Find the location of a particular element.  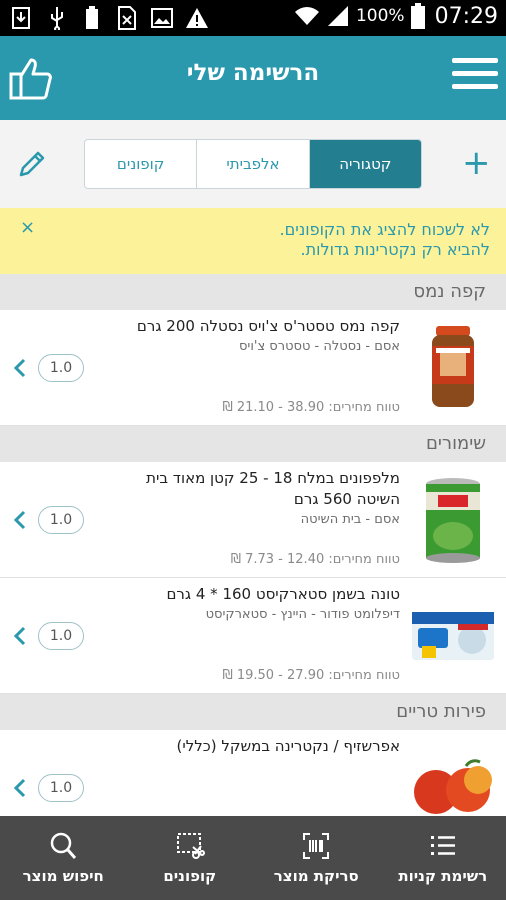

add-item-icon: + is located at coordinates (476, 163).